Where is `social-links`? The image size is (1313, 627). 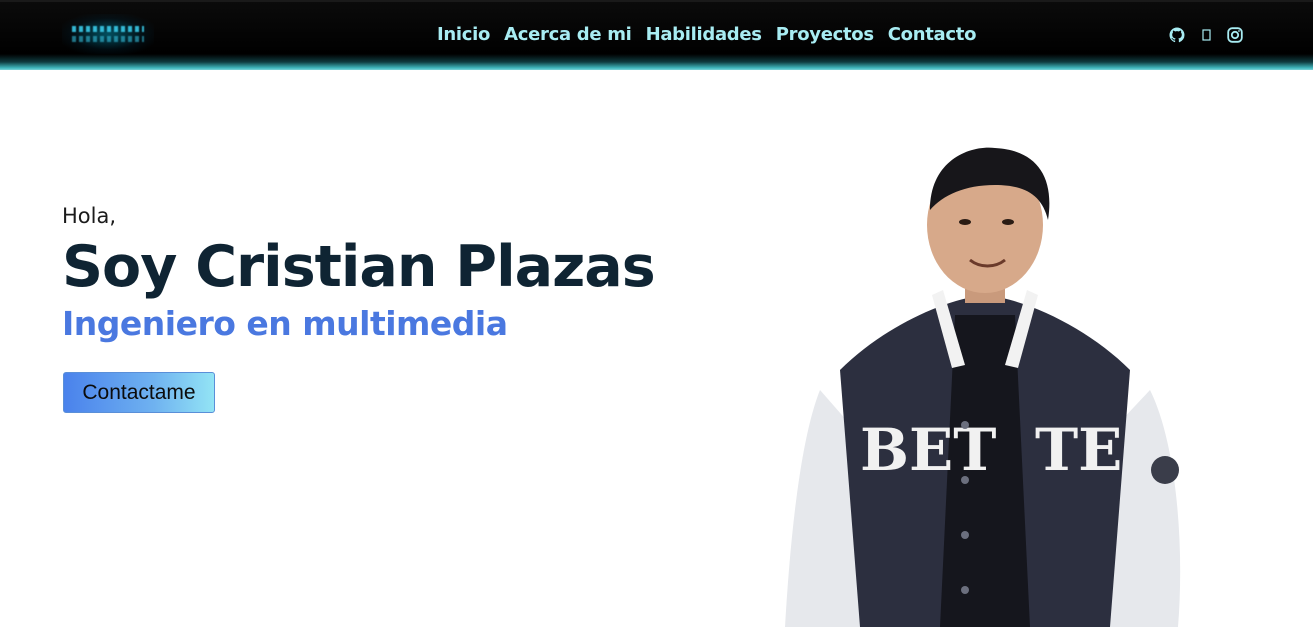 social-links is located at coordinates (1206, 35).